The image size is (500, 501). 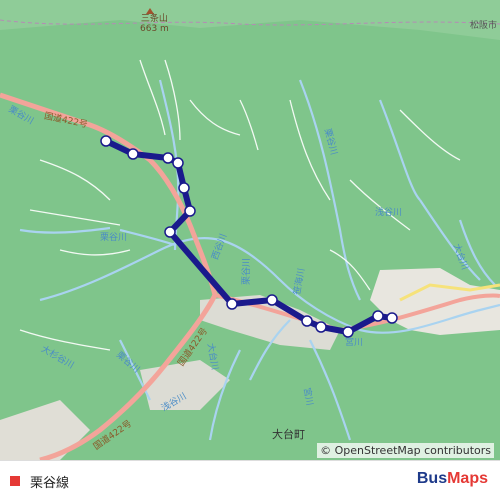 What do you see at coordinates (484, 26) in the screenshot?
I see `city-label: 松阪市` at bounding box center [484, 26].